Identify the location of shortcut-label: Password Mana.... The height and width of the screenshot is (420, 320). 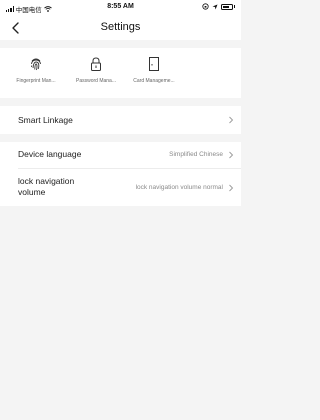
(96, 81).